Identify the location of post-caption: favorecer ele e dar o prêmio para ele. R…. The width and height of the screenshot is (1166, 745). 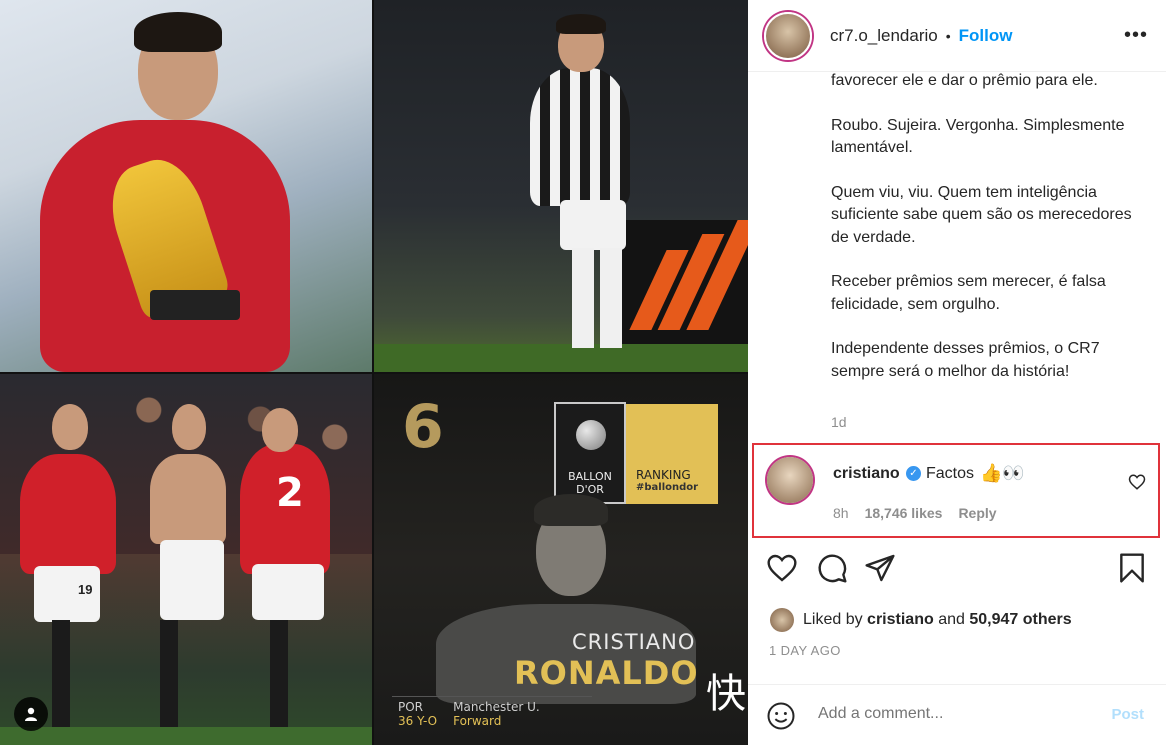
(991, 237).